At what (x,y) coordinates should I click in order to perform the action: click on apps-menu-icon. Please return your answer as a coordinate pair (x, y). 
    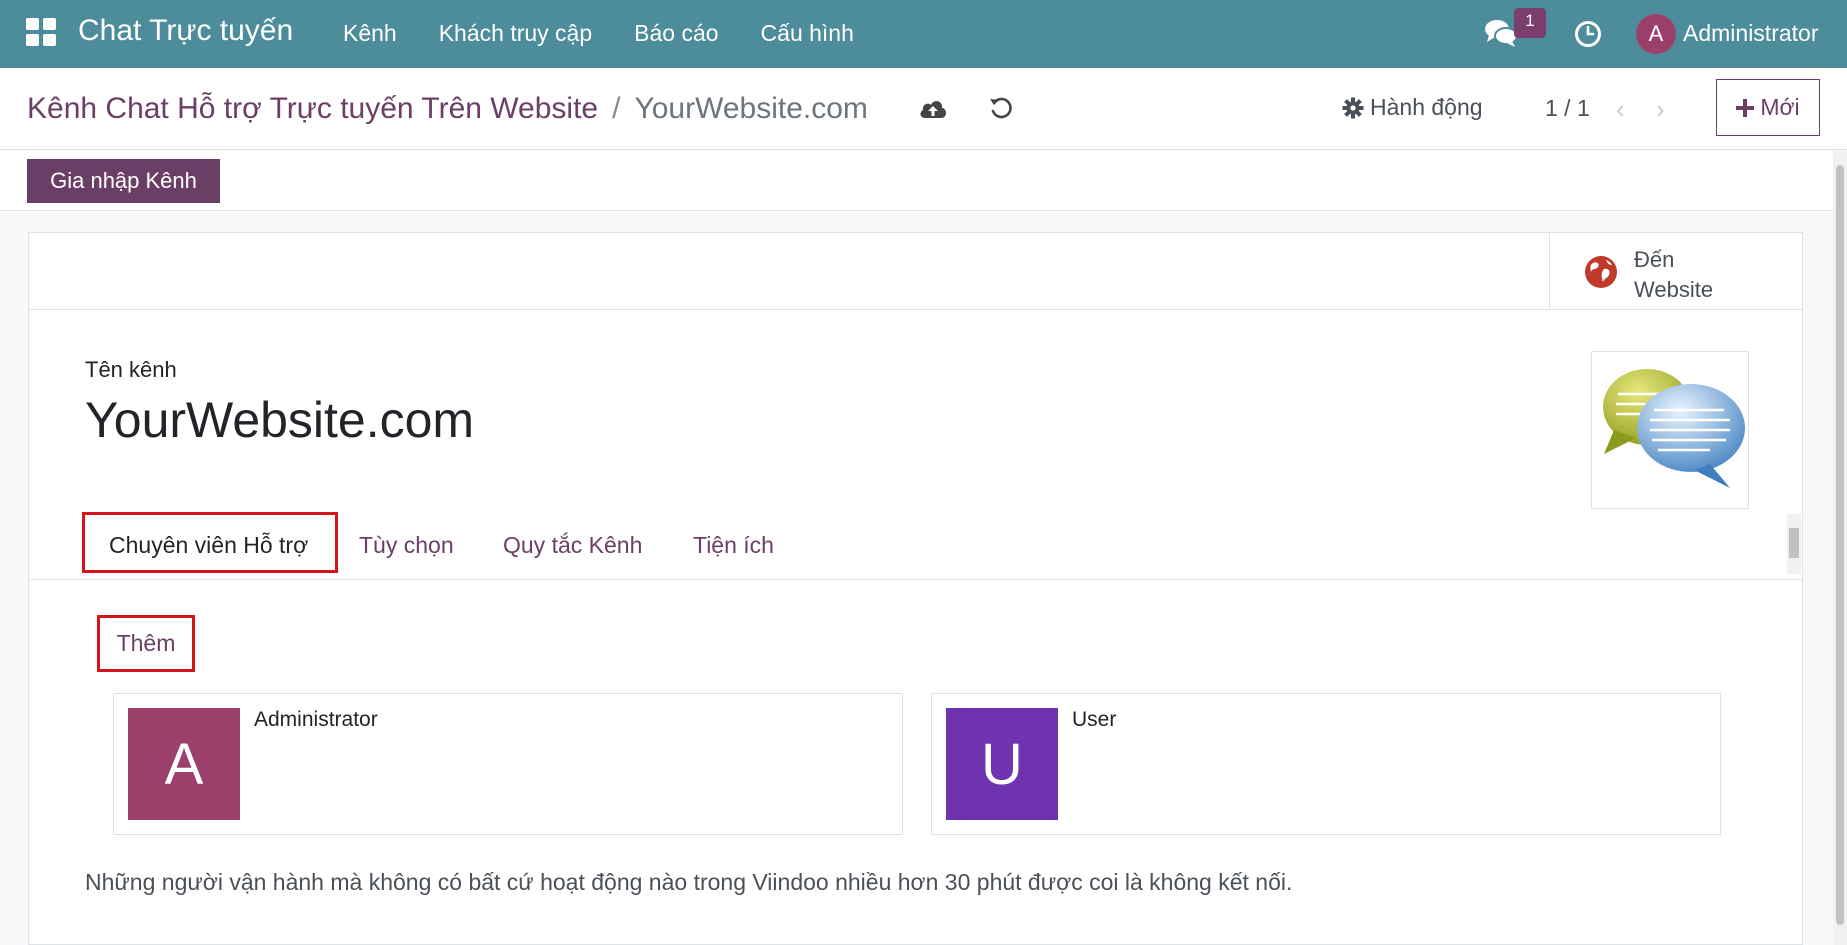
    Looking at the image, I should click on (42, 32).